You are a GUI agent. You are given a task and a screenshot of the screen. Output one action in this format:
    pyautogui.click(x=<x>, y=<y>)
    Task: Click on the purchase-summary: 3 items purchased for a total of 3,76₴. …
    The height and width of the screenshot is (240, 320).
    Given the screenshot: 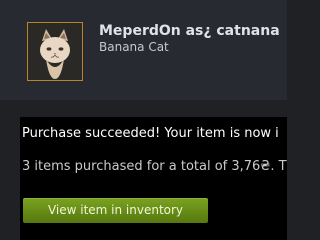 What is the action you would take?
    pyautogui.click(x=154, y=166)
    